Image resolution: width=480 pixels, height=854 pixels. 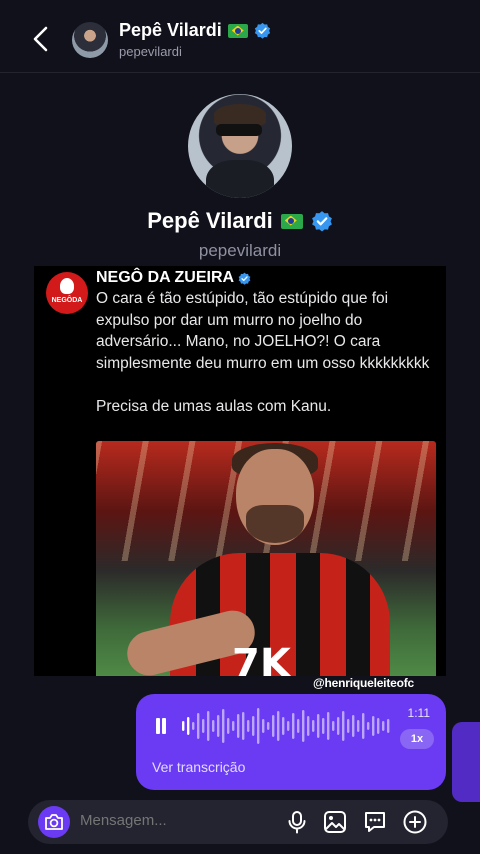 What do you see at coordinates (41, 39) in the screenshot?
I see `back-arrow-icon` at bounding box center [41, 39].